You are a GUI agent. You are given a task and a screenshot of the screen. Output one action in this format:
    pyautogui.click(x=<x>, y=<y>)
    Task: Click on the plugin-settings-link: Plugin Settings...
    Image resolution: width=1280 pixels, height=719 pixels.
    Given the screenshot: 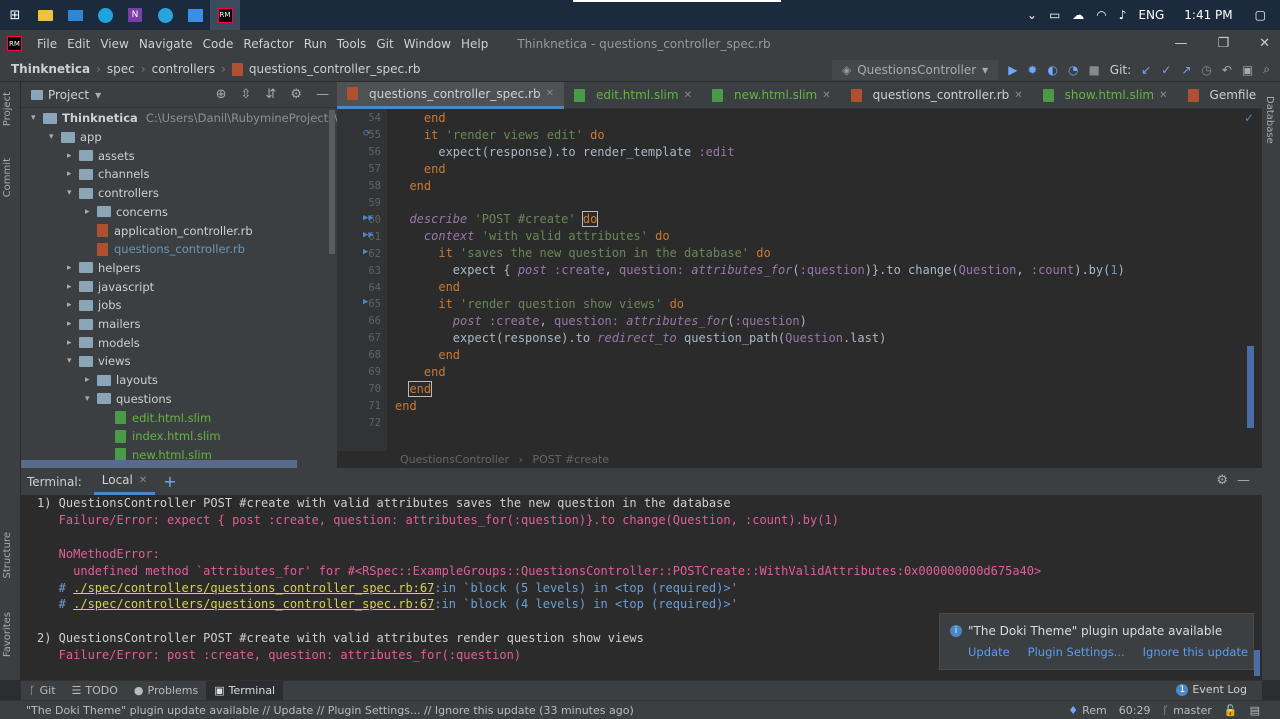 What is the action you would take?
    pyautogui.click(x=1076, y=652)
    